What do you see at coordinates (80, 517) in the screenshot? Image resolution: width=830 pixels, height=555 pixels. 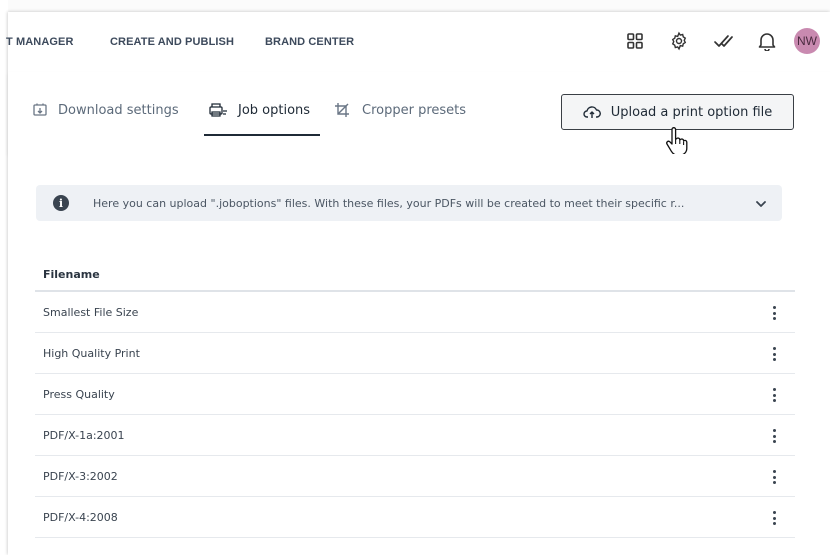 I see `filename-cell: PDF/X-4:2008` at bounding box center [80, 517].